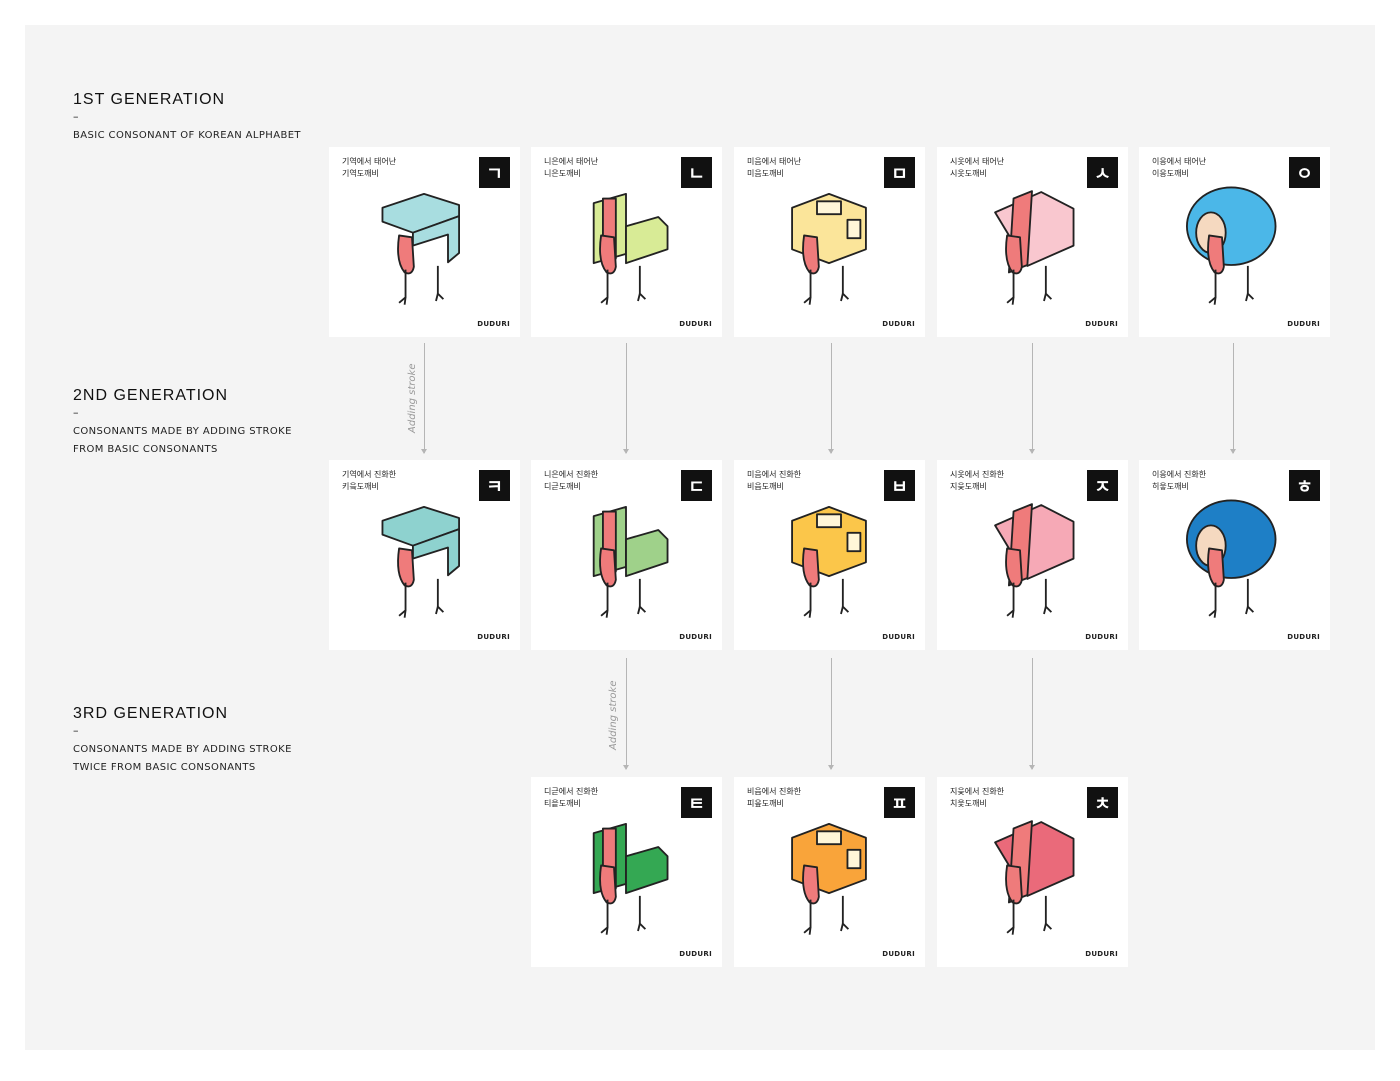 The width and height of the screenshot is (1400, 1081). Describe the element at coordinates (571, 791) in the screenshot. I see `caption-line: 디귿에서 진화한` at that location.